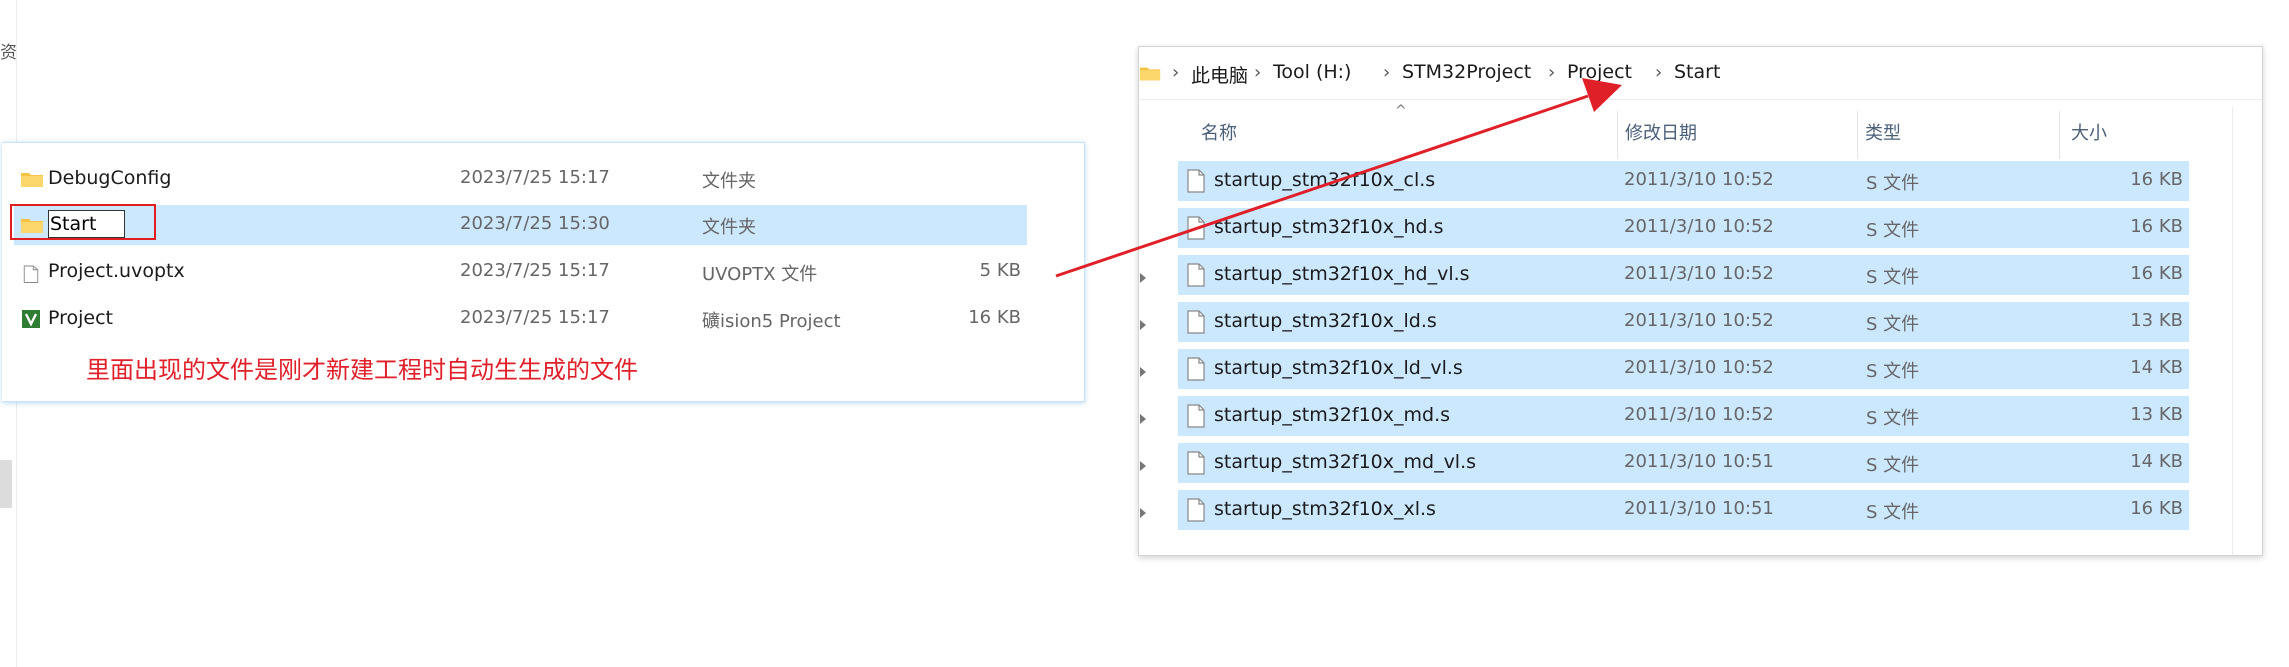  Describe the element at coordinates (8, 53) in the screenshot. I see `cropped-edge-text: 资` at that location.